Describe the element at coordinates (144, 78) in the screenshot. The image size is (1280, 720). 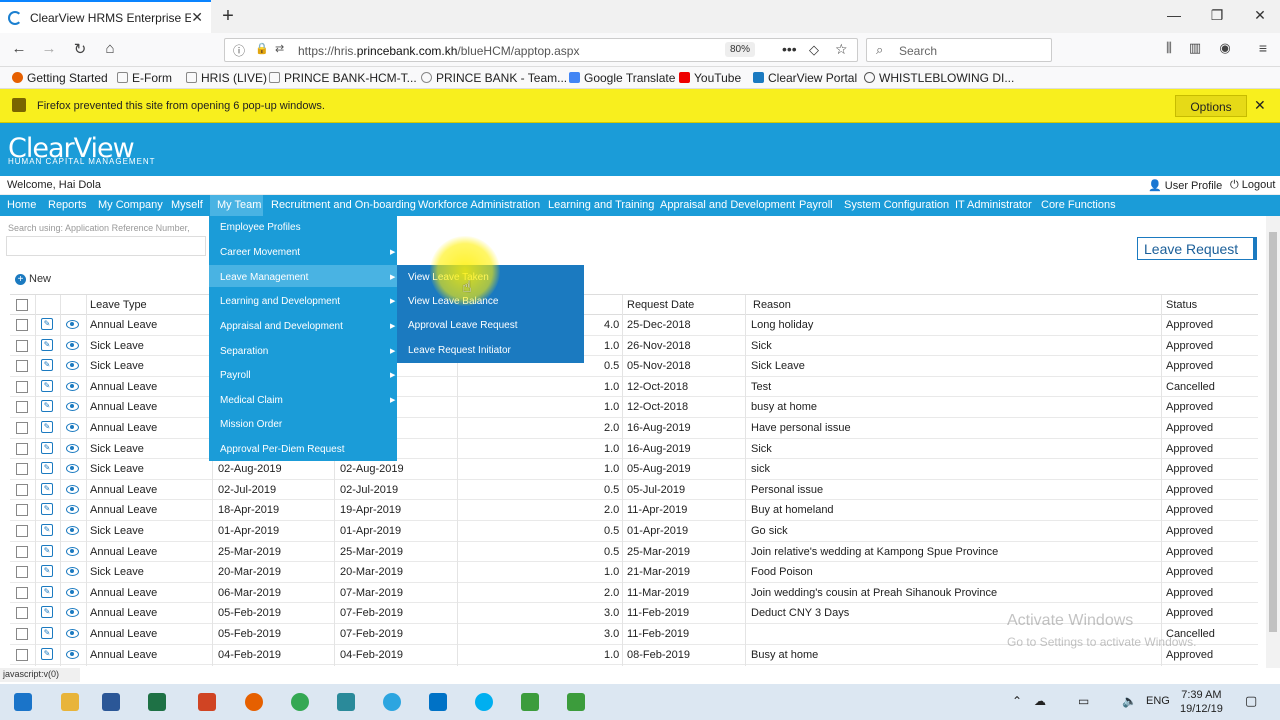
I see `bookmark-eform: E-Form` at that location.